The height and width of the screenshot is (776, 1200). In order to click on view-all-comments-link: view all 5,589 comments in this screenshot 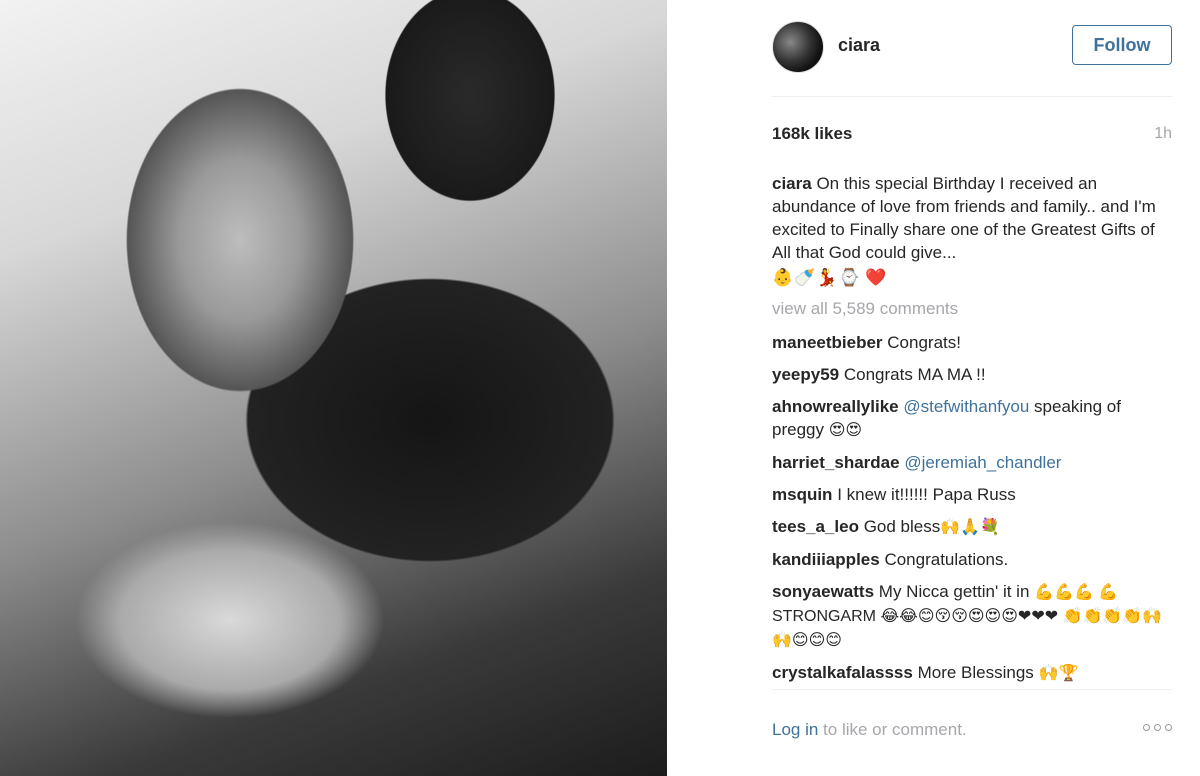, I will do `click(865, 309)`.